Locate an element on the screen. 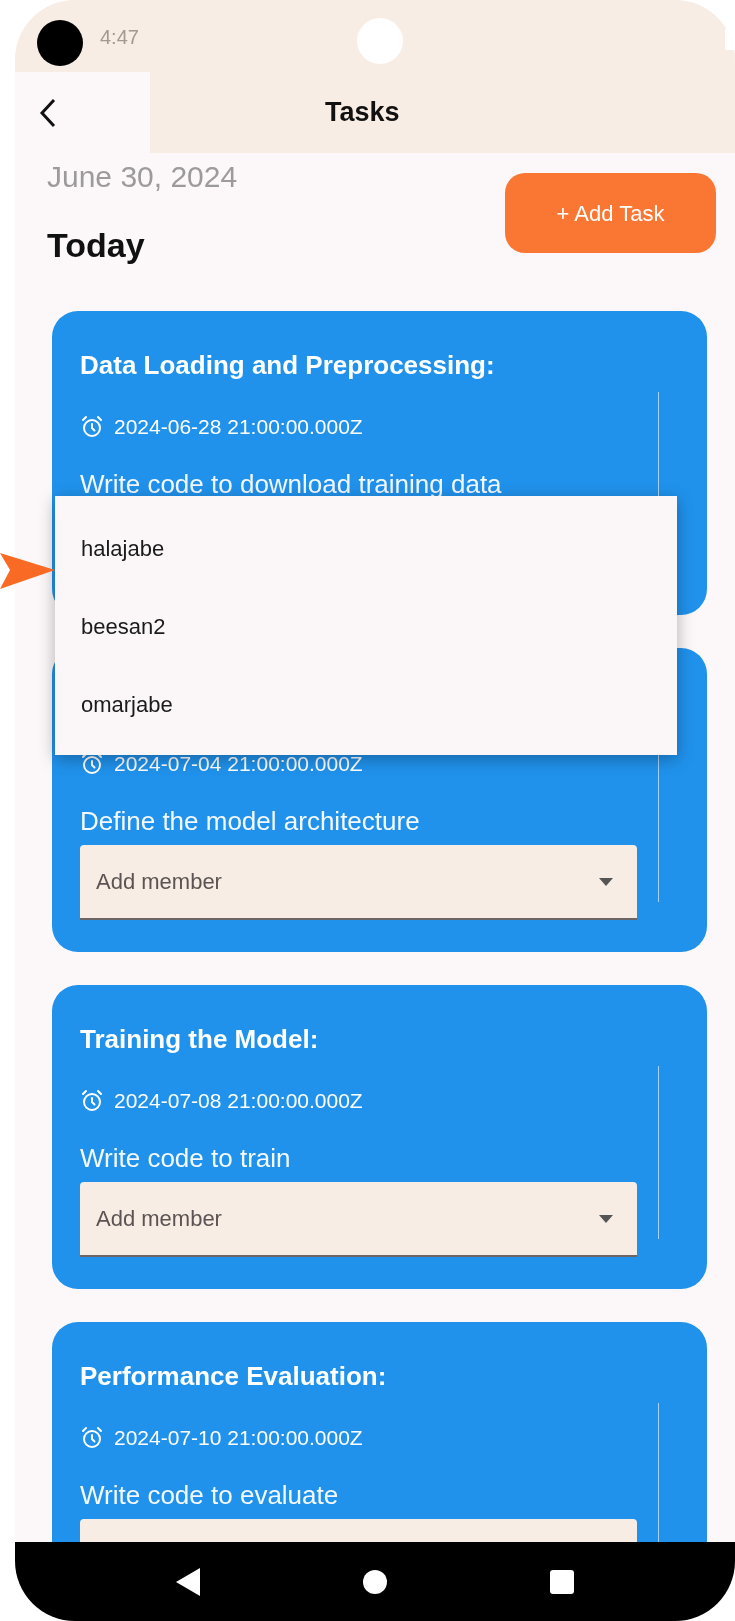 The width and height of the screenshot is (735, 1621). member-option: halajabe is located at coordinates (366, 548).